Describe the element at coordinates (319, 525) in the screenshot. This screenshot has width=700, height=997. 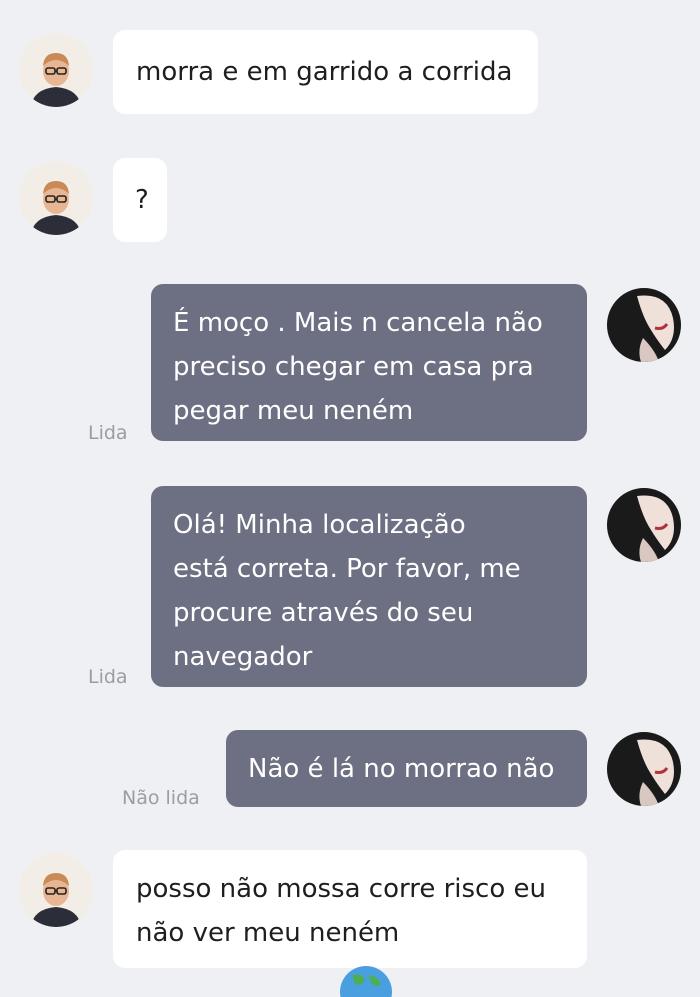
I see `message-text: Olá! Minha localização` at that location.